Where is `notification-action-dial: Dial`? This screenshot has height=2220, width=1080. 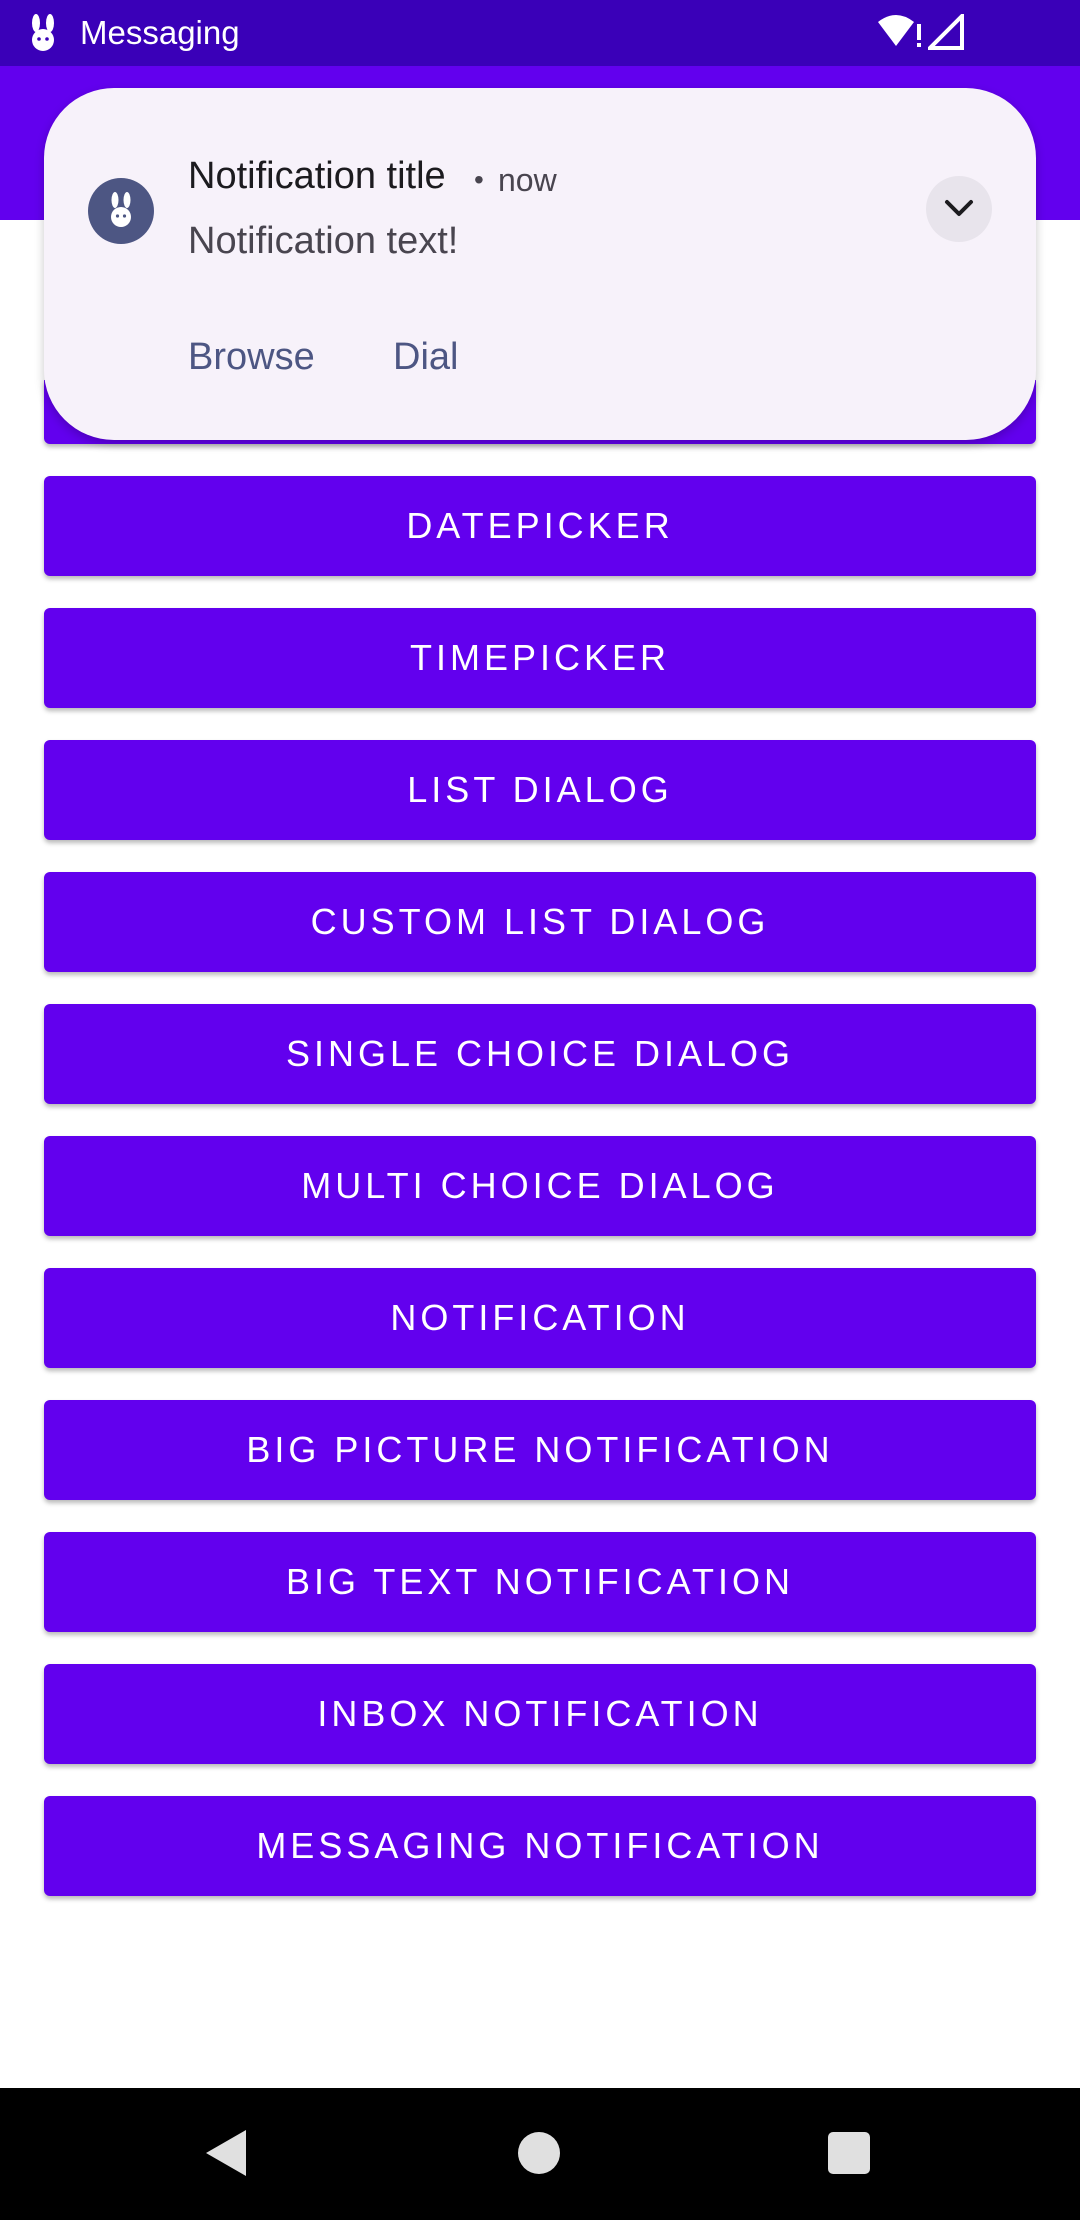 notification-action-dial: Dial is located at coordinates (425, 357).